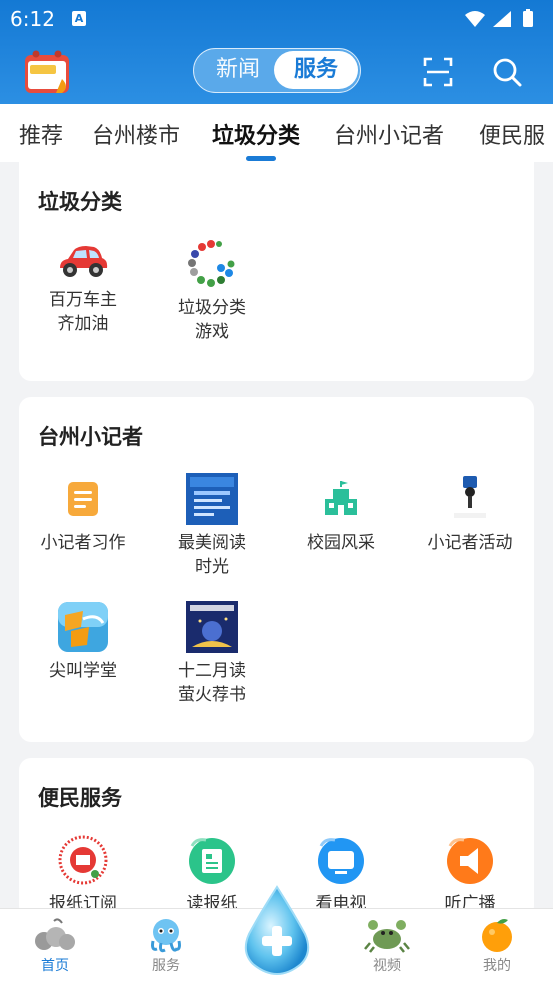  What do you see at coordinates (238, 70) in the screenshot?
I see `seg-news: 新闻` at bounding box center [238, 70].